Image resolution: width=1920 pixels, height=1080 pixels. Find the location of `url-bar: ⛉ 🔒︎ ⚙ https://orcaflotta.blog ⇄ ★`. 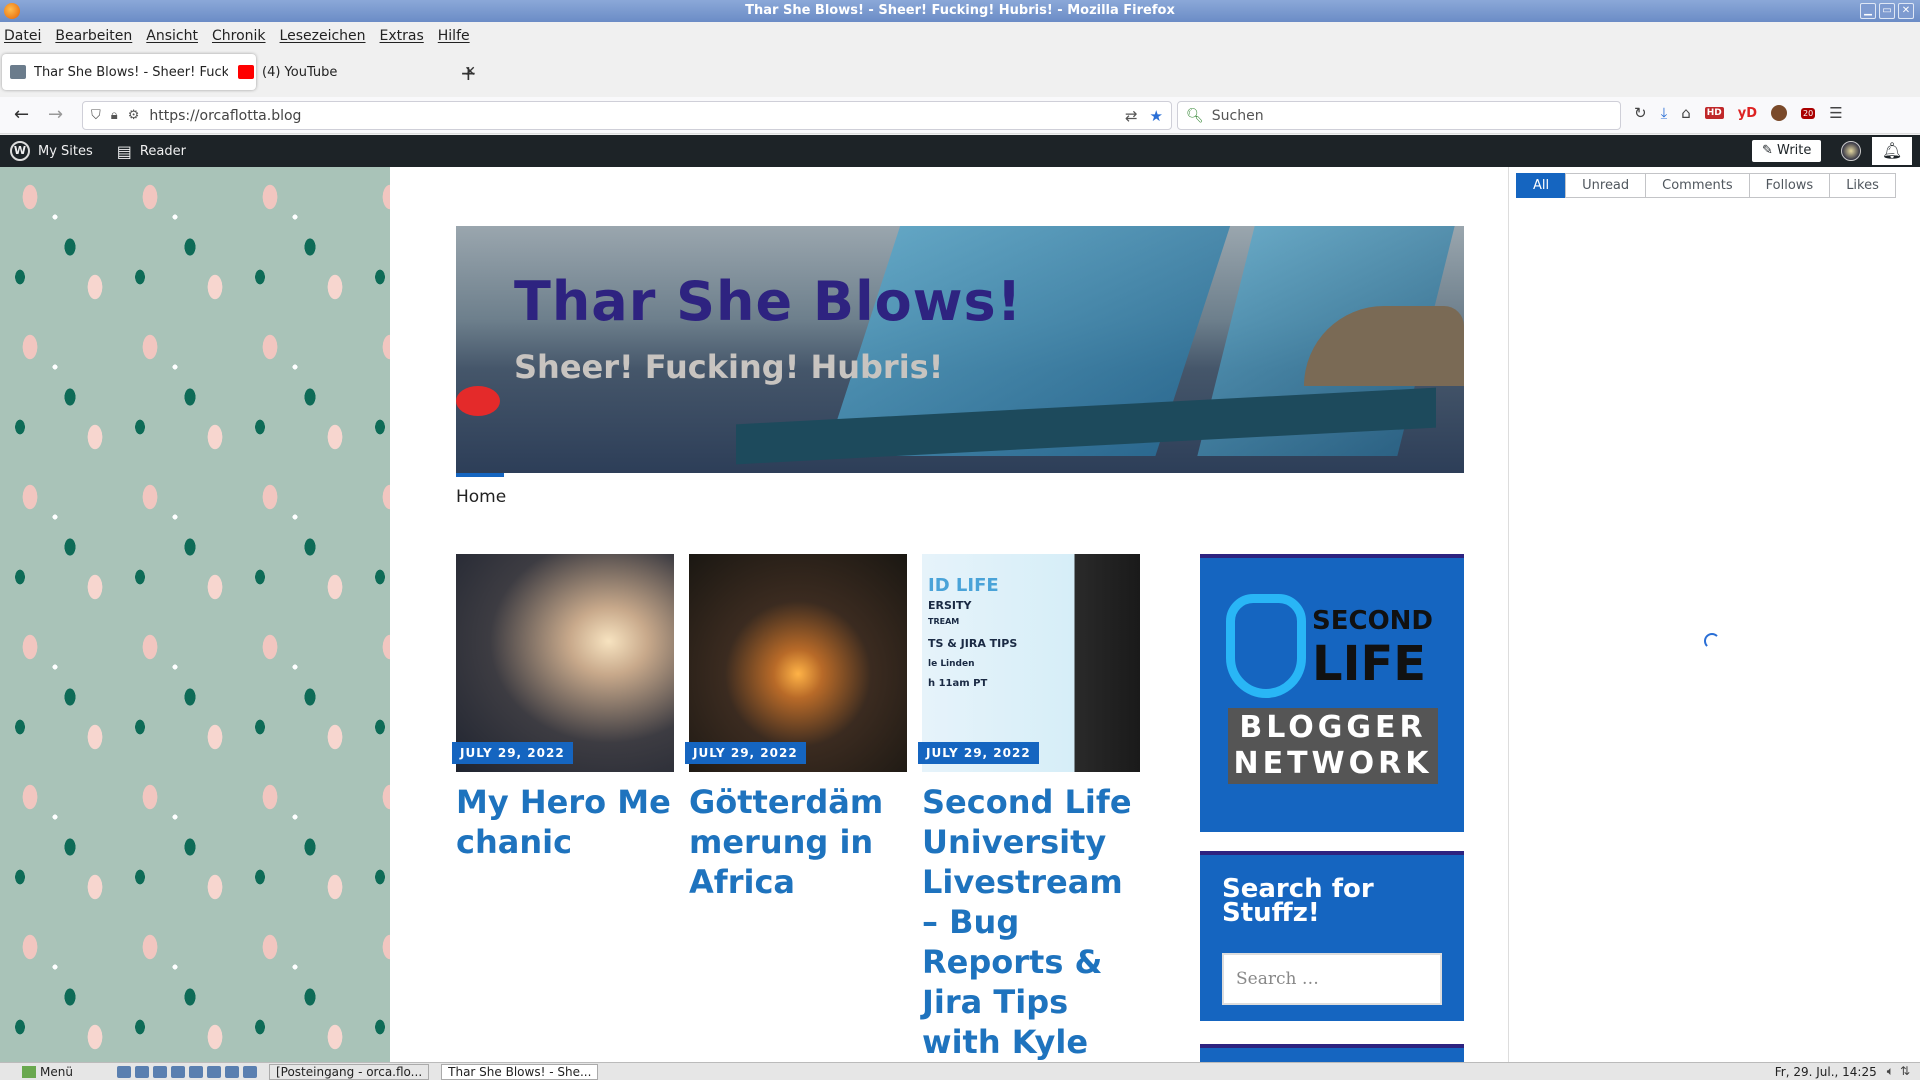

url-bar: ⛉ 🔒︎ ⚙ https://orcaflotta.blog ⇄ ★ is located at coordinates (627, 115).